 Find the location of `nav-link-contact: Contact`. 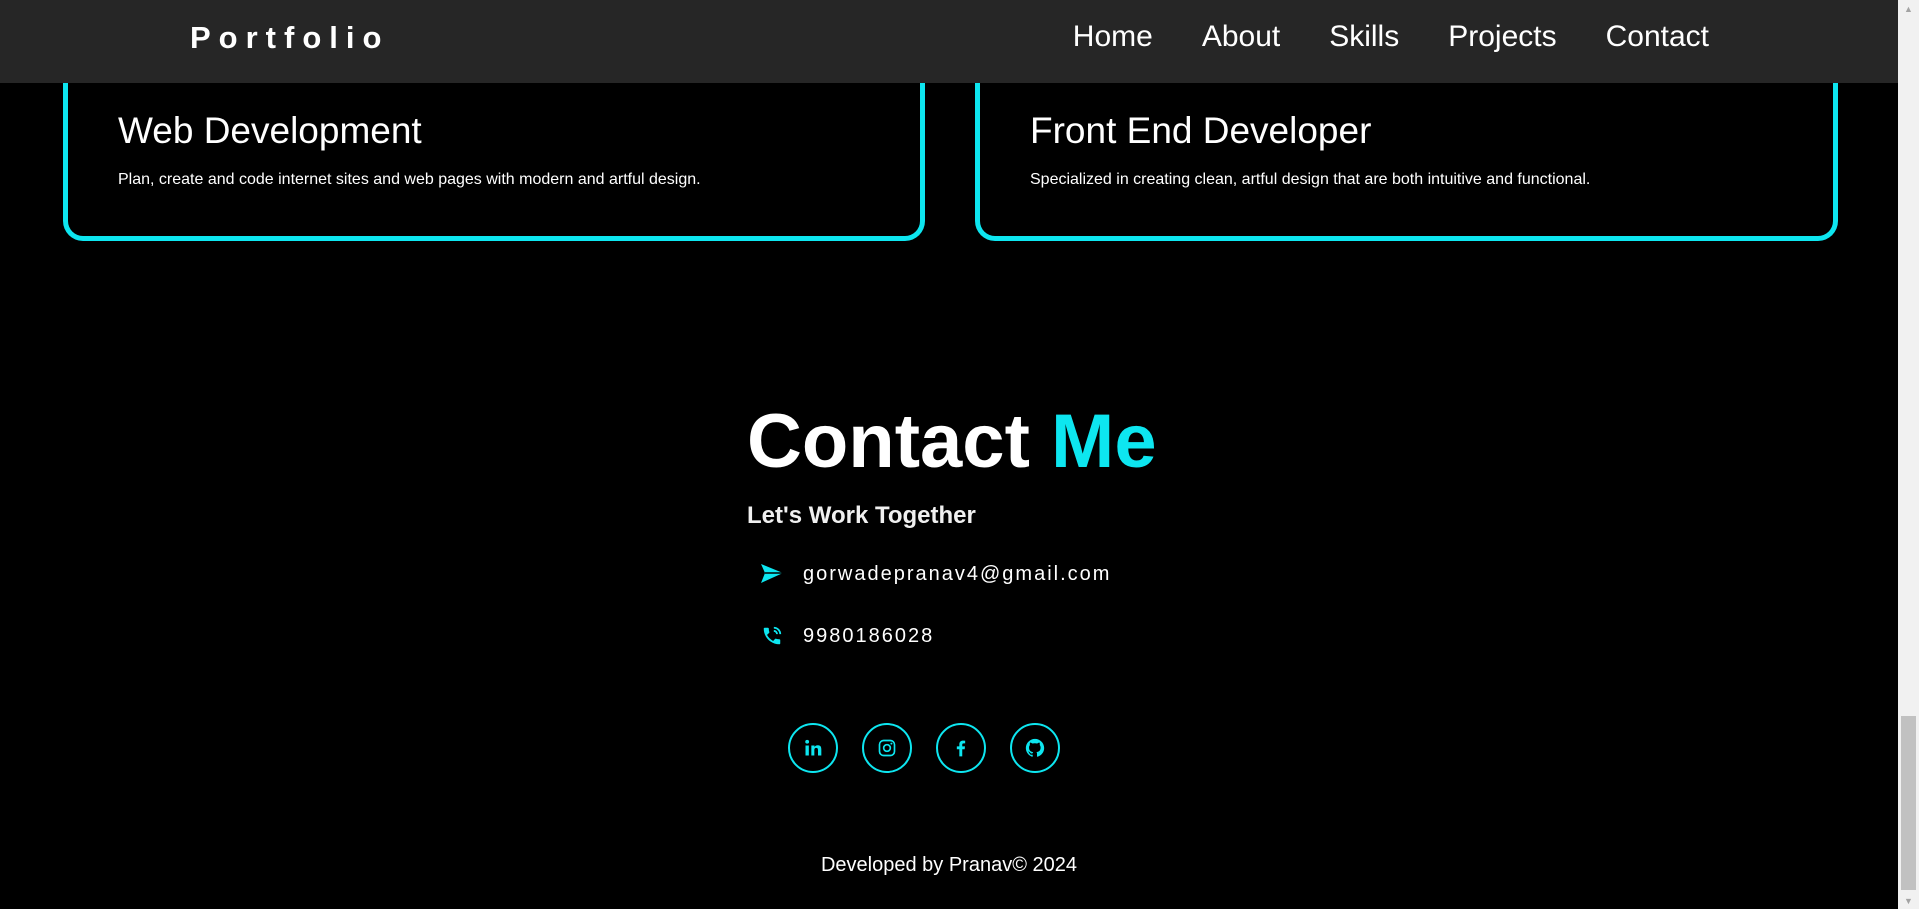

nav-link-contact: Contact is located at coordinates (1657, 37).